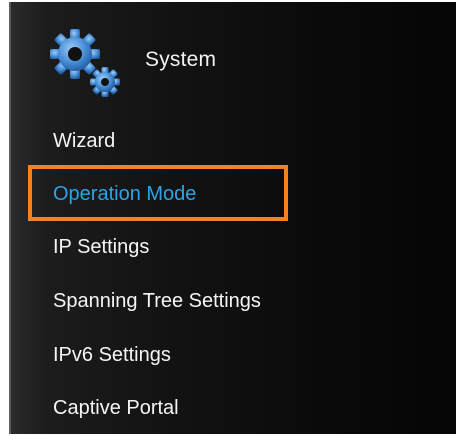  I want to click on menu-item-spanning-tree-settings: Spanning Tree Settings, so click(157, 301).